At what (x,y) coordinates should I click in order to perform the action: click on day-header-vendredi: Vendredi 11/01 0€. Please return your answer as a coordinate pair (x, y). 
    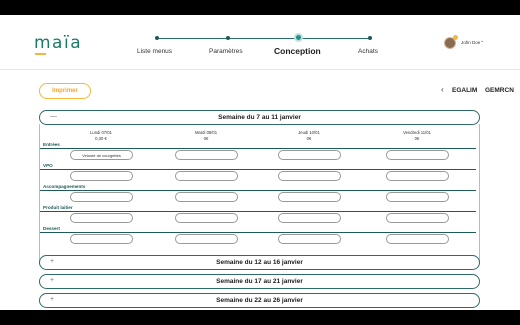
    Looking at the image, I should click on (417, 136).